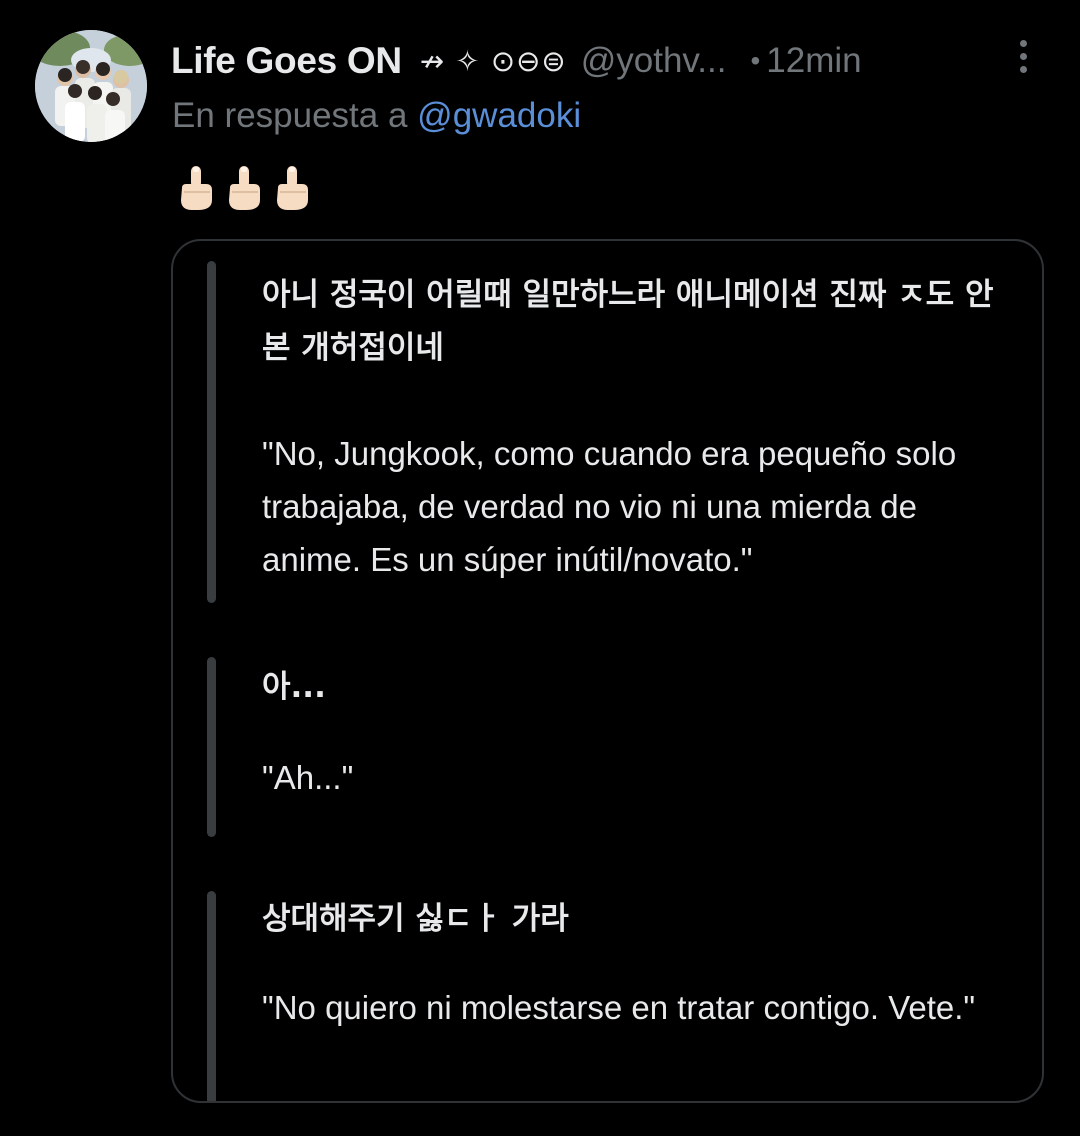 Image resolution: width=1080 pixels, height=1136 pixels. I want to click on display-name: Life Goes ON, so click(286, 61).